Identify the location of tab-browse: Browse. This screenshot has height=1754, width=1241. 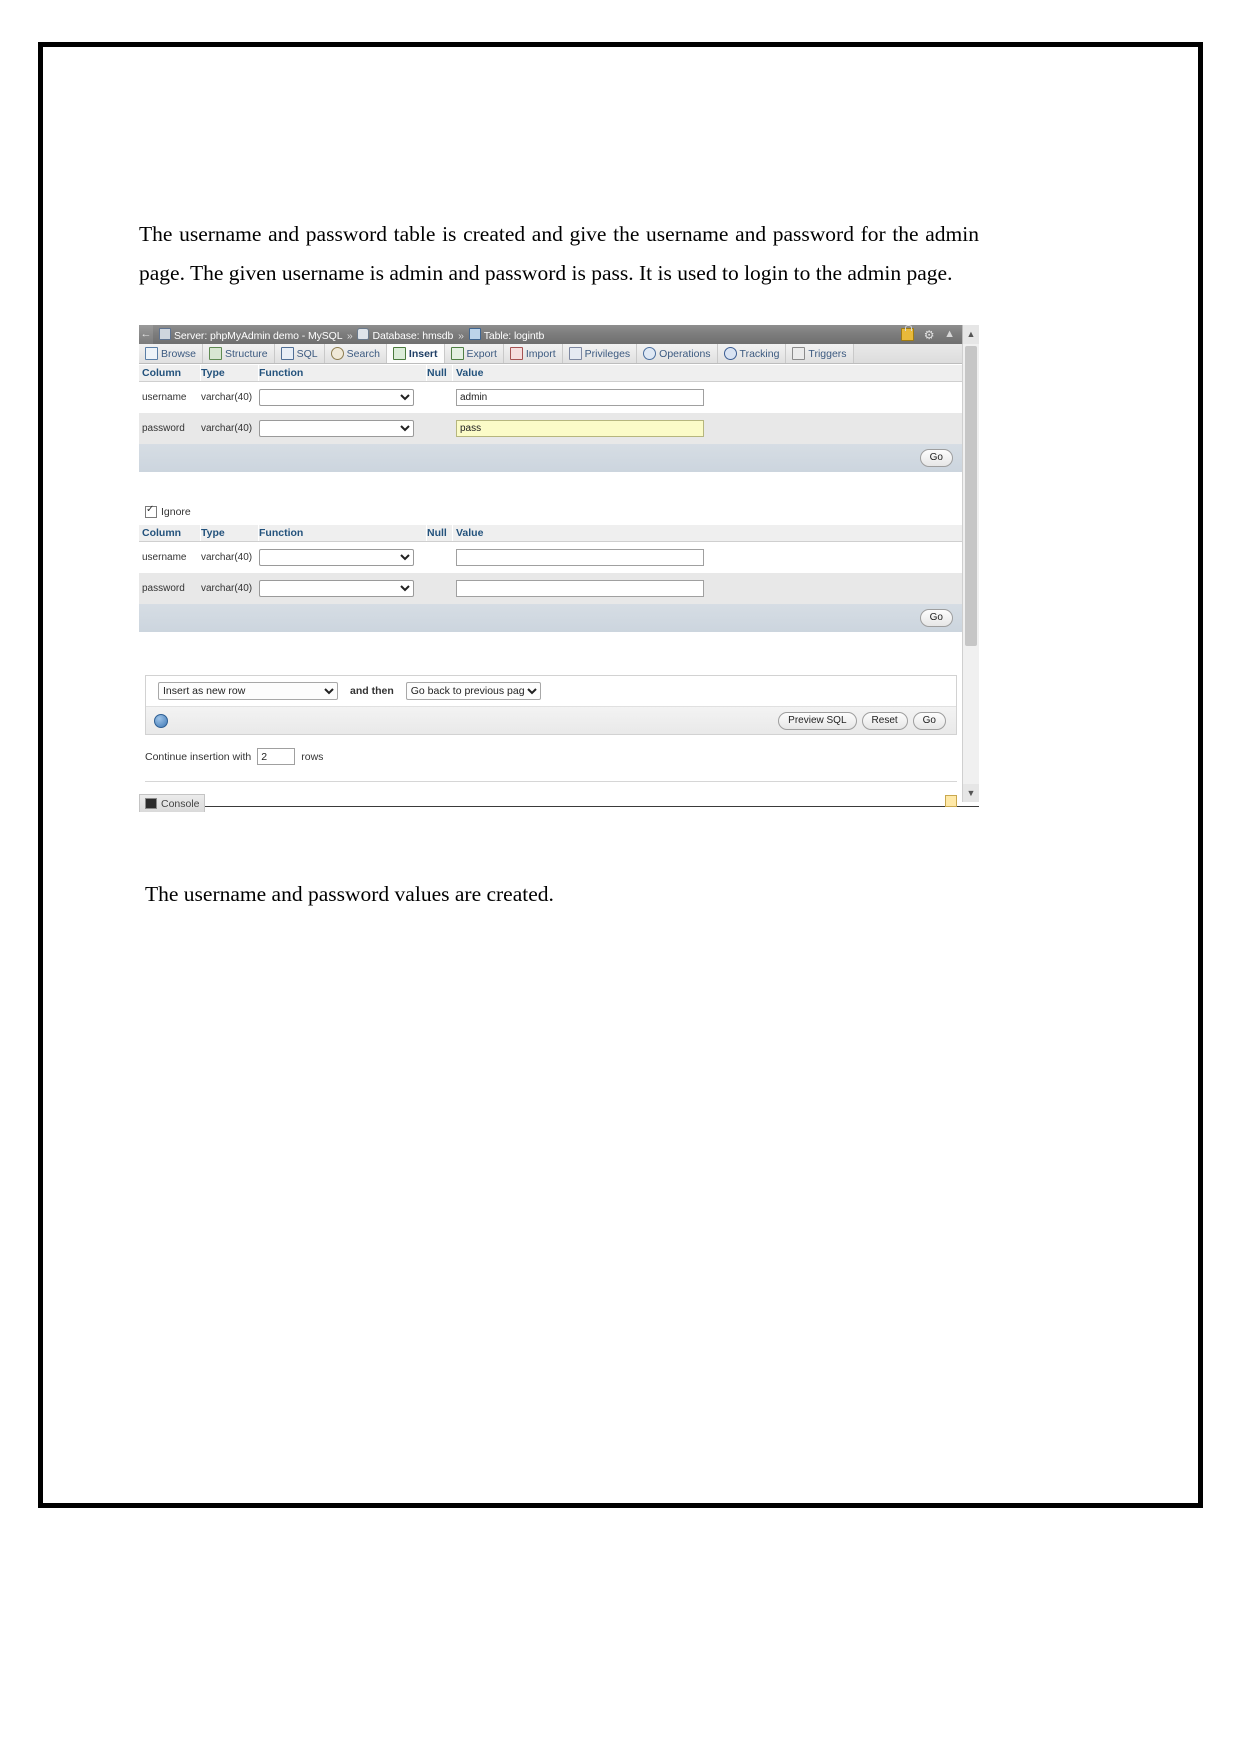
(171, 353).